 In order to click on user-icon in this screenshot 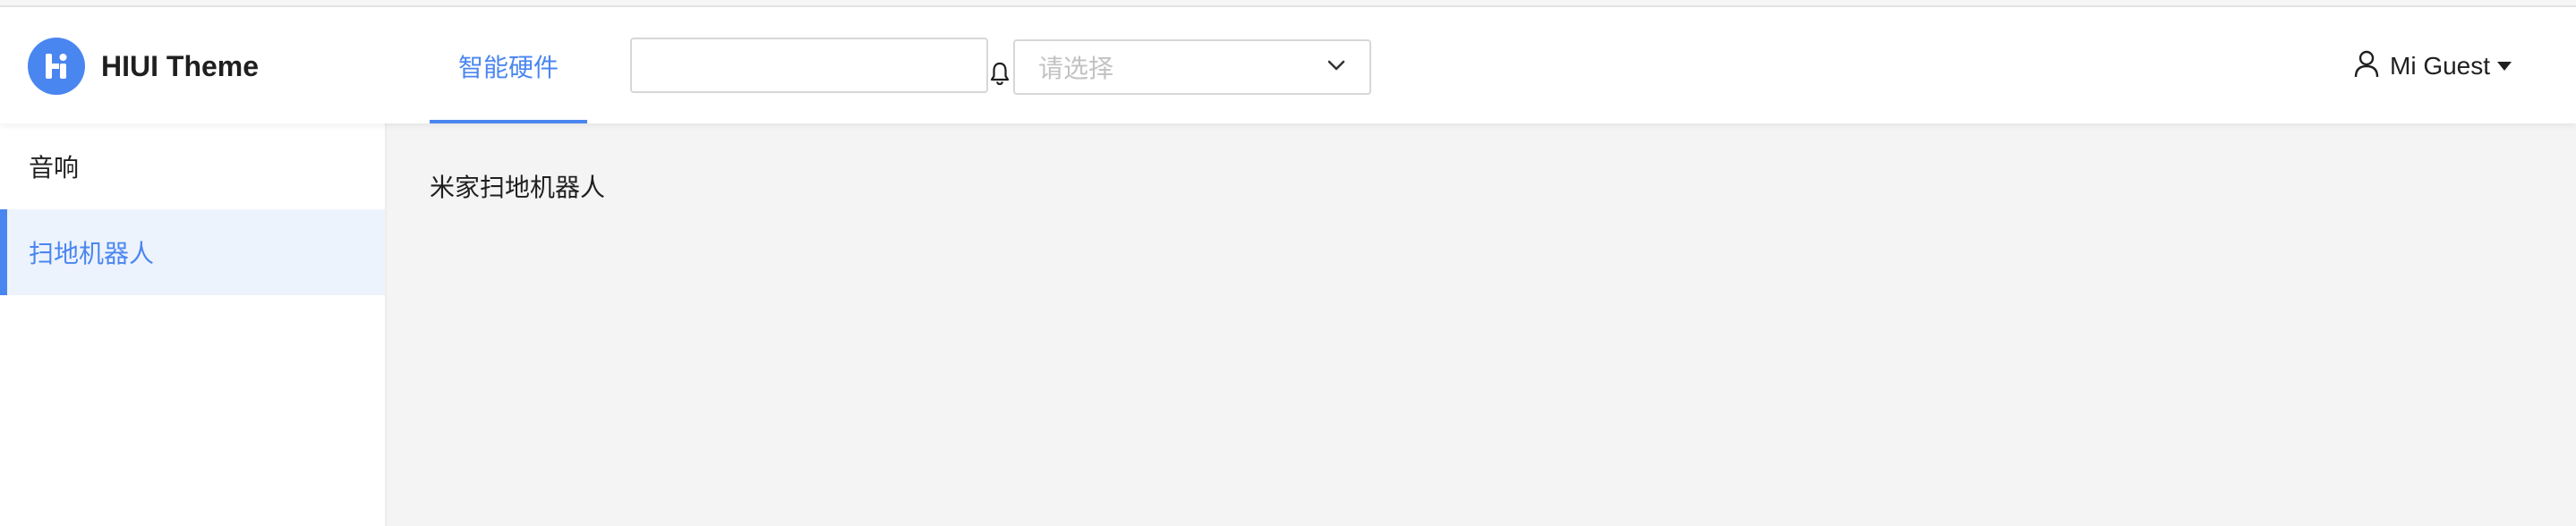, I will do `click(2366, 66)`.